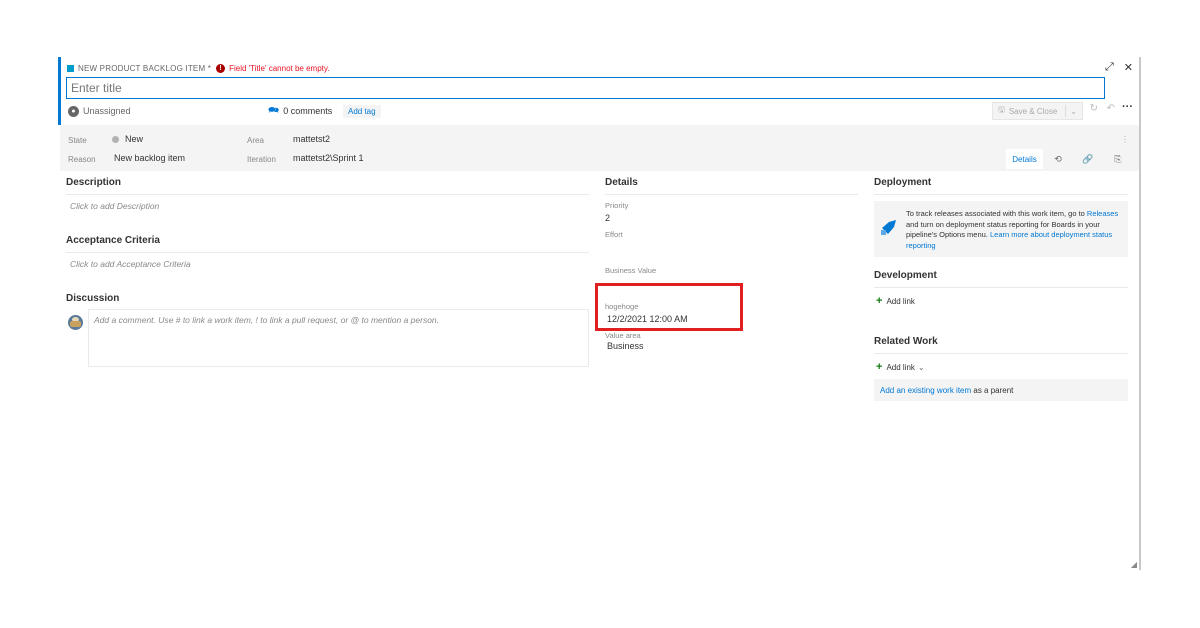  Describe the element at coordinates (1102, 213) in the screenshot. I see `releases-link: Releases` at that location.